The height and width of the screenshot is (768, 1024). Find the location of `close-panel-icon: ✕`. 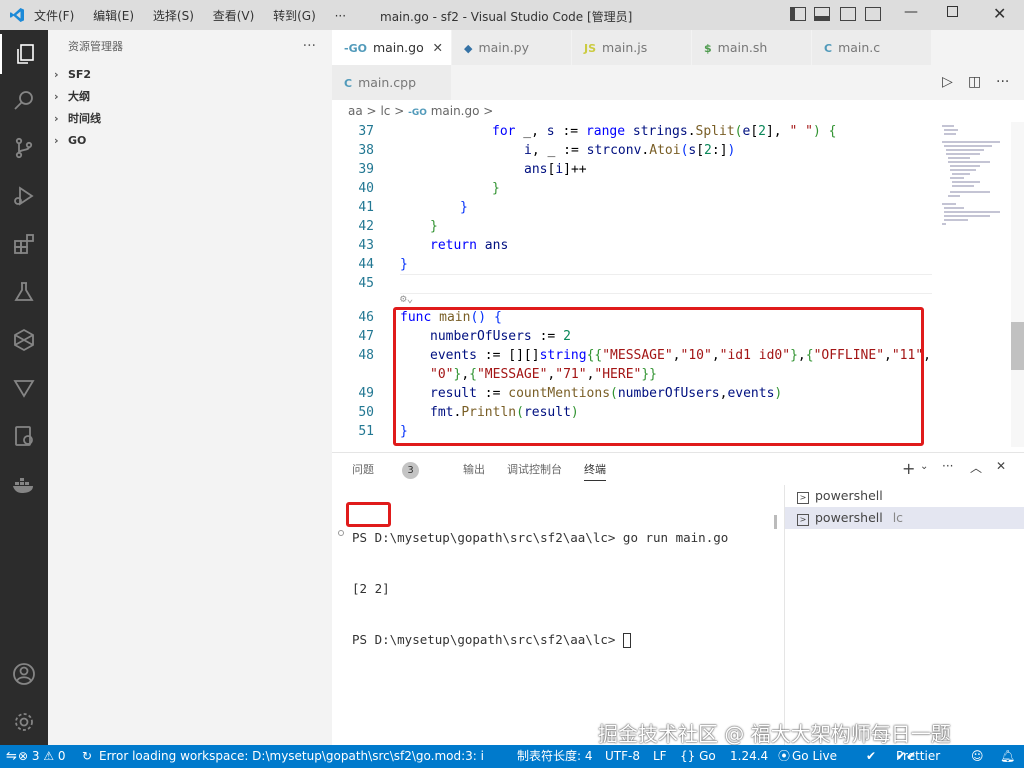

close-panel-icon: ✕ is located at coordinates (1001, 466).